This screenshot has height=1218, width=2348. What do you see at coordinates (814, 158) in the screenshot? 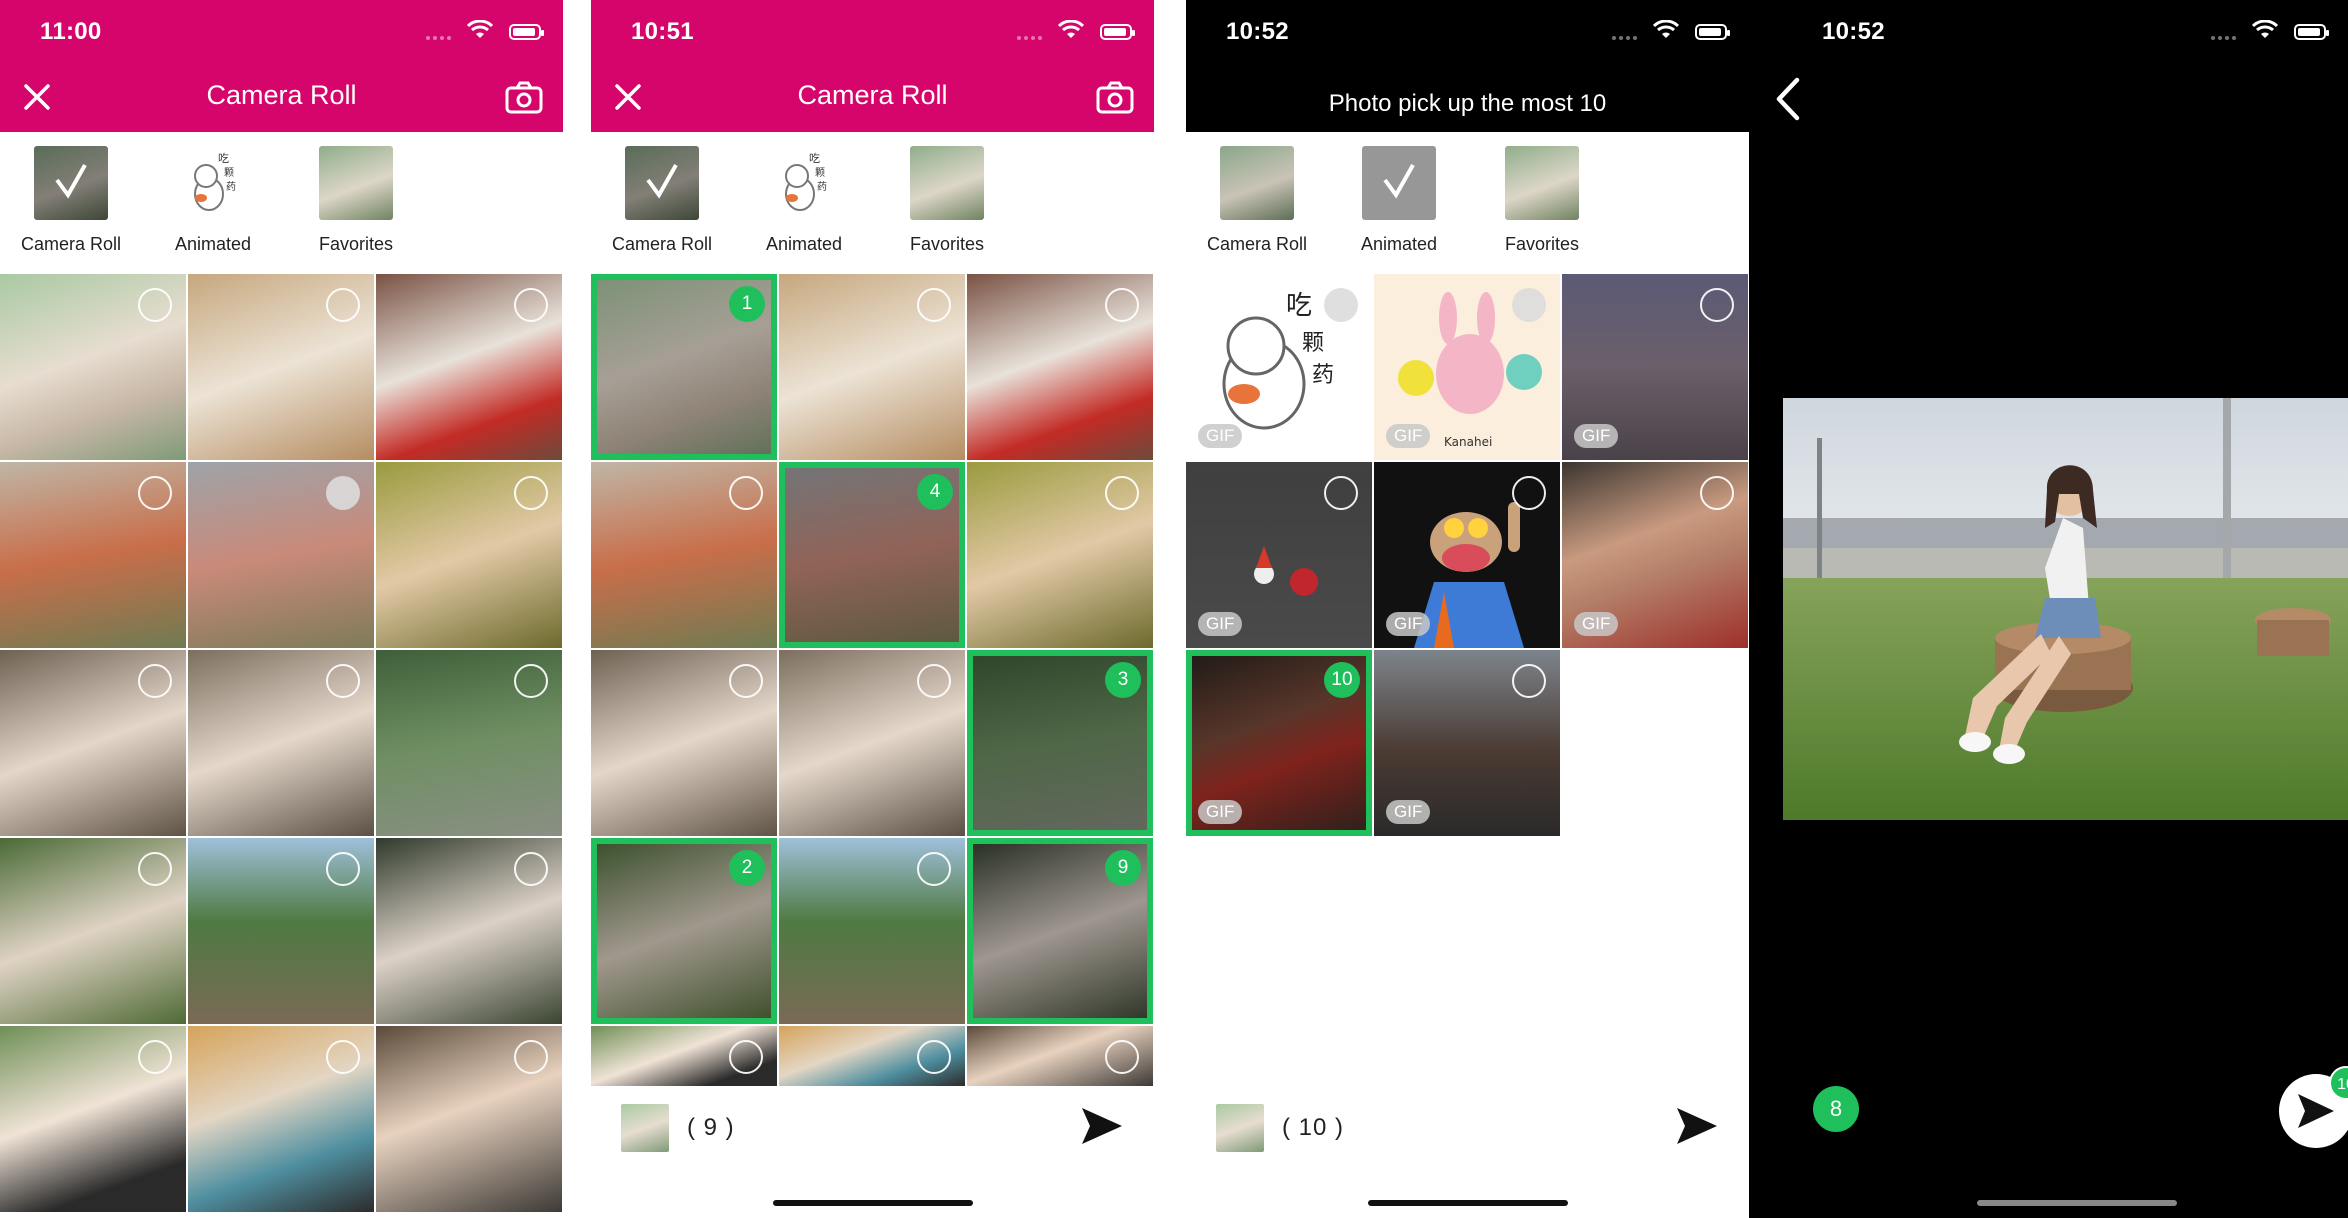
I see `svg-text: 吃` at bounding box center [814, 158].